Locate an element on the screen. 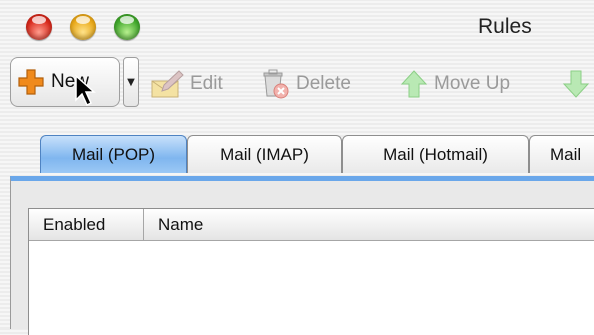  edit-button-label: Edit is located at coordinates (206, 83).